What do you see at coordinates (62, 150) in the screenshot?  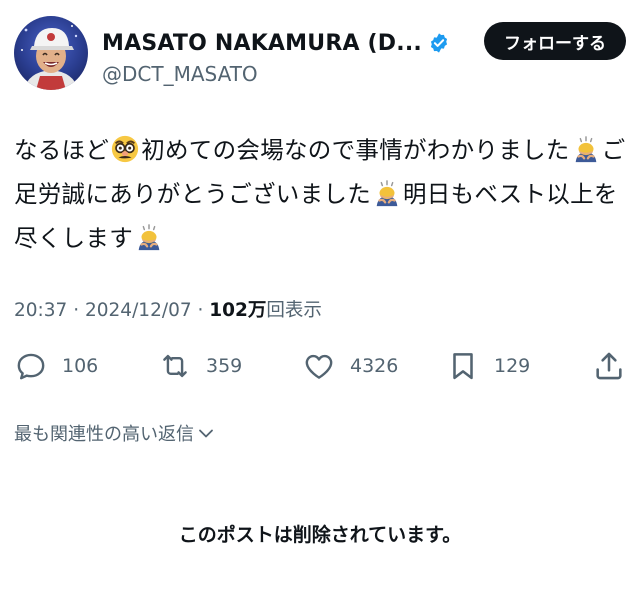 I see `tweet-text-segment: なるほど` at bounding box center [62, 150].